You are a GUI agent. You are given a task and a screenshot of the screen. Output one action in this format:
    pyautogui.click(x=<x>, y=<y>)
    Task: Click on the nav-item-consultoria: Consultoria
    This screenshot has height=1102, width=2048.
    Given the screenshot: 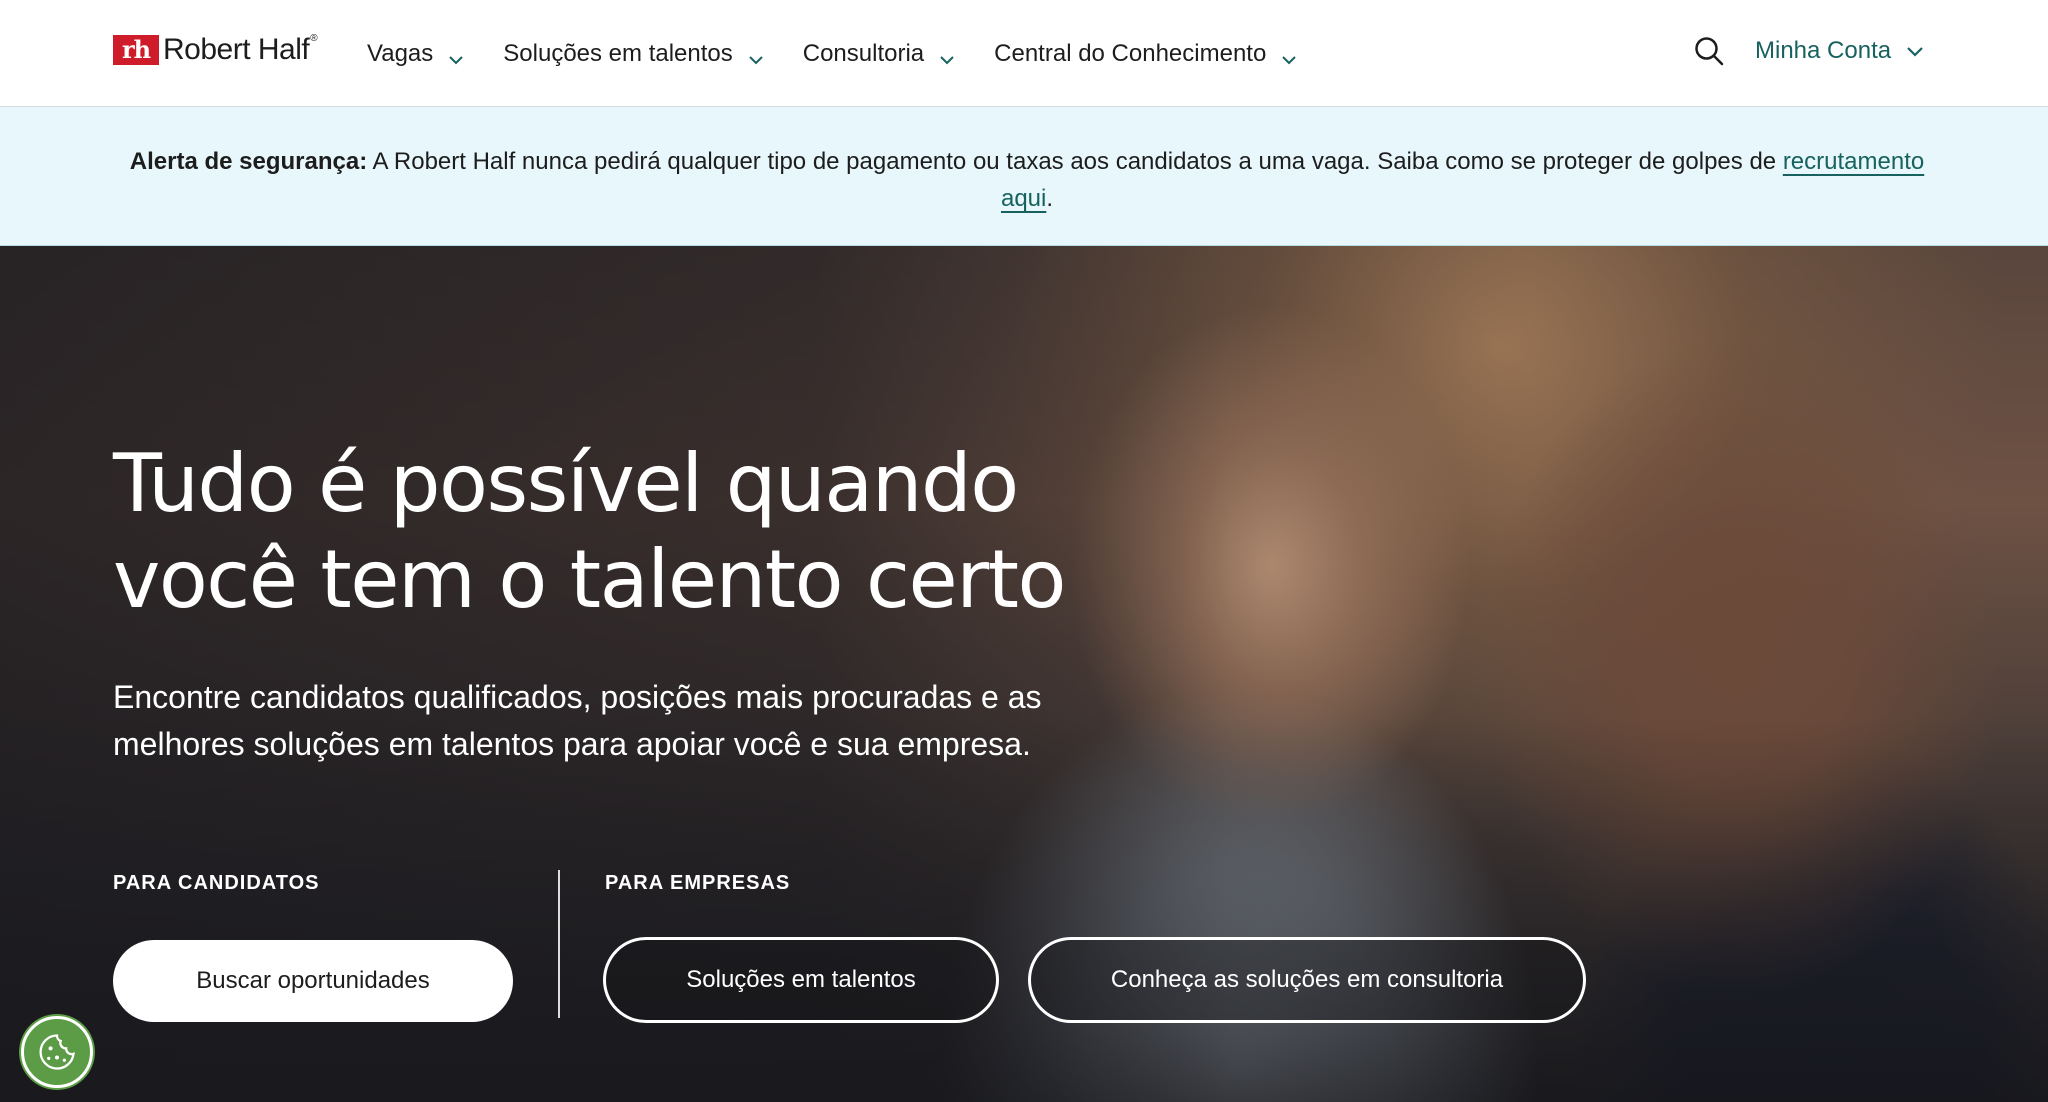 What is the action you would take?
    pyautogui.click(x=879, y=54)
    